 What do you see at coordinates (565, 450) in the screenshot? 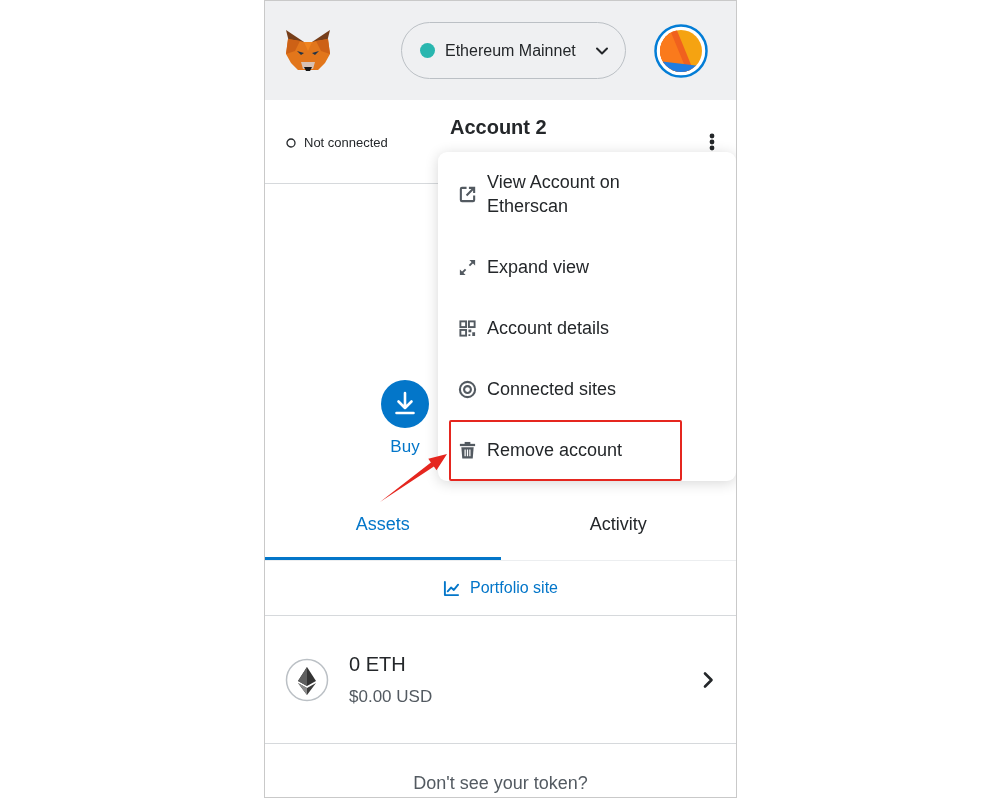
I see `menu-item: Remove account` at bounding box center [565, 450].